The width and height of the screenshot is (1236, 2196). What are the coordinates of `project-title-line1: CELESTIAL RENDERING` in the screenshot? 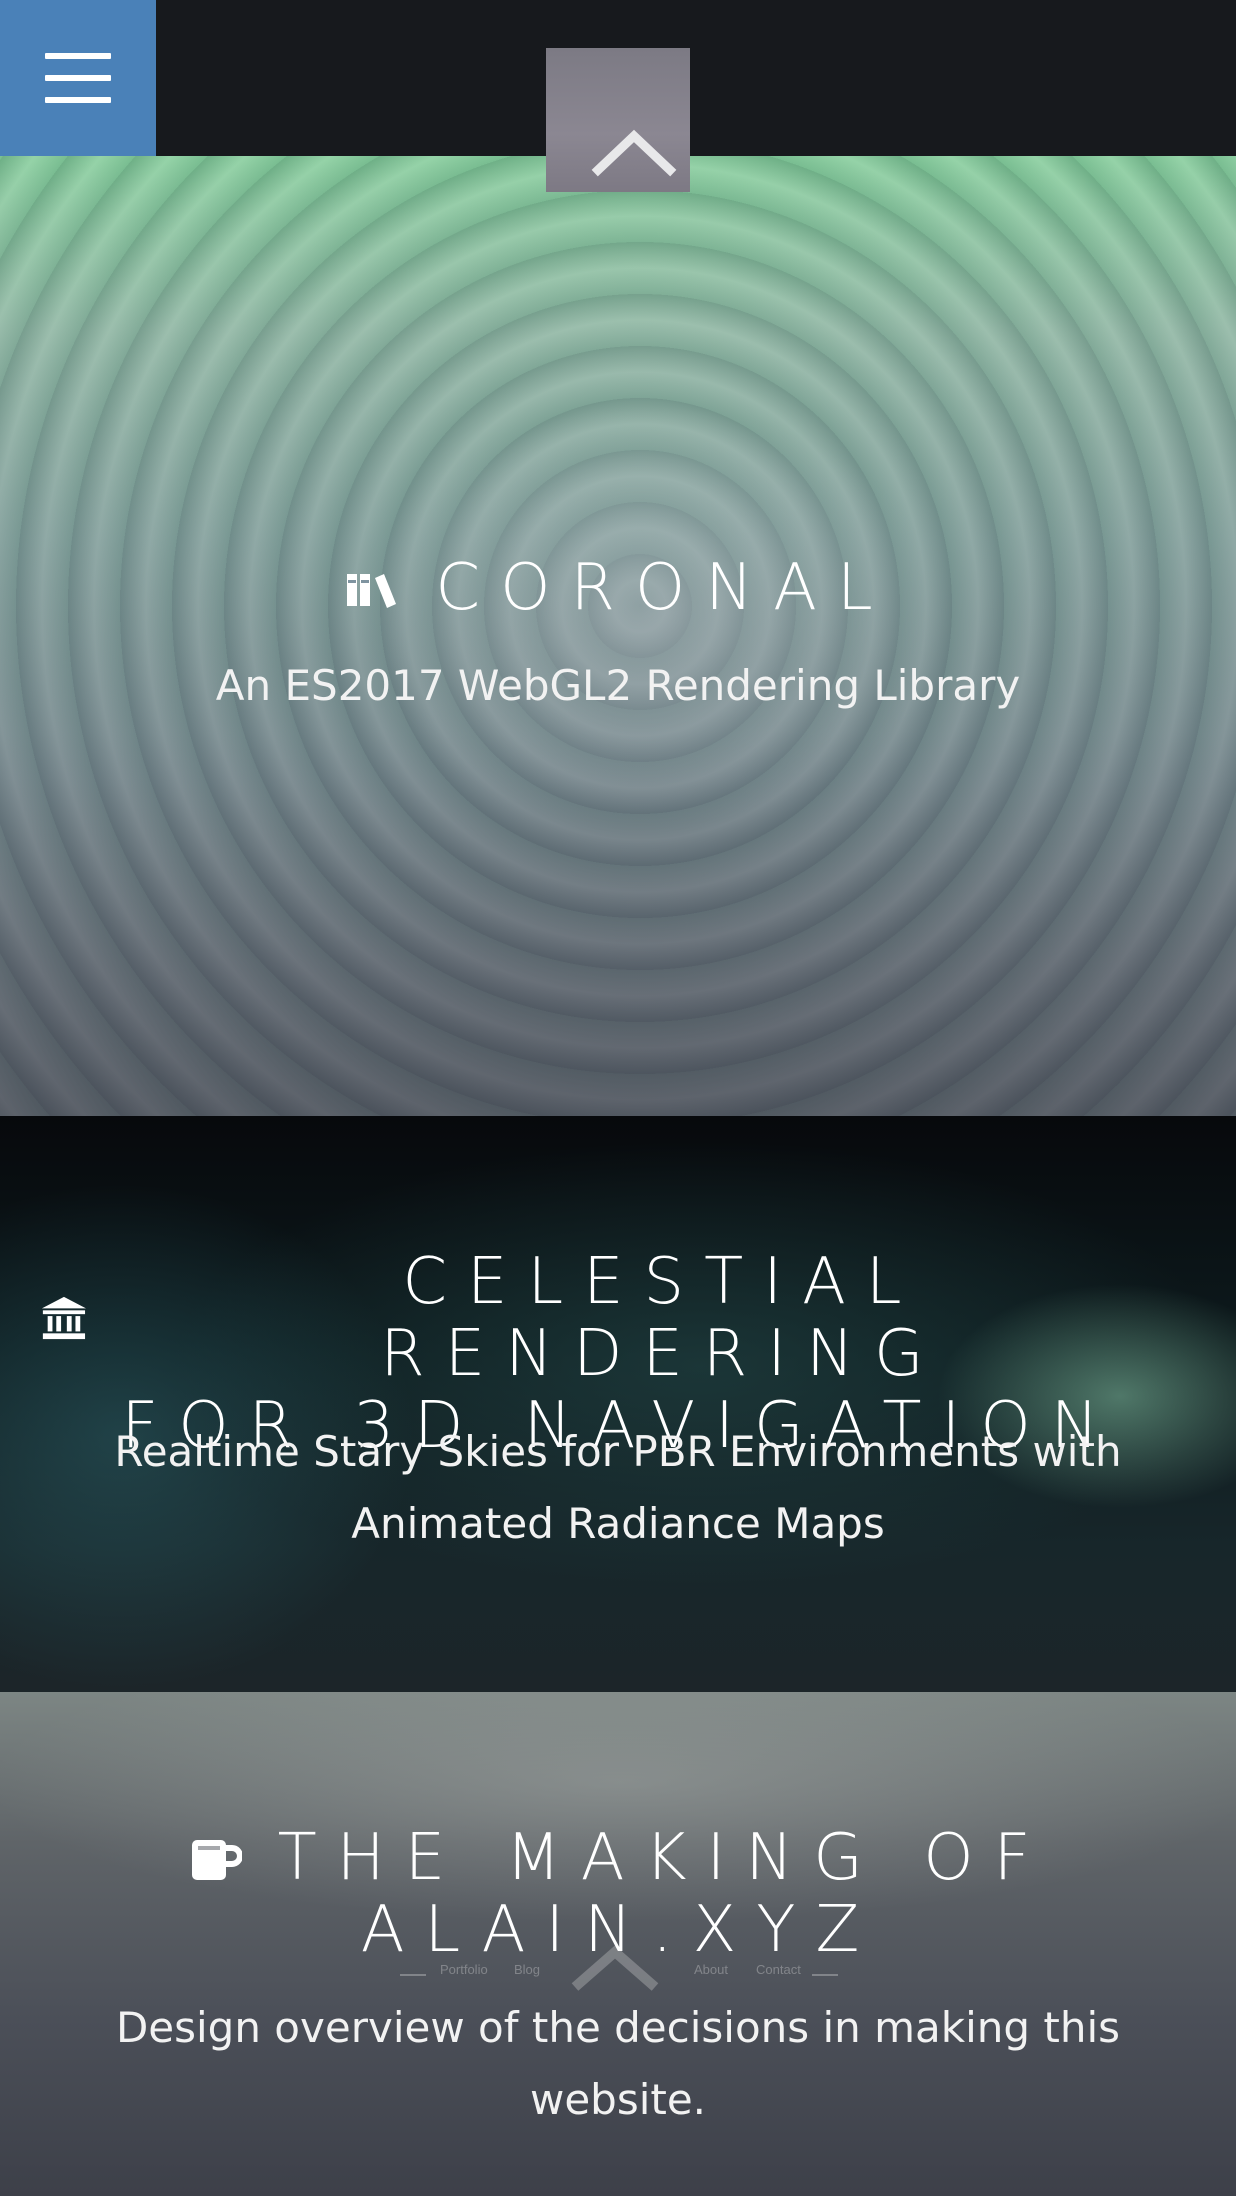 It's located at (662, 1318).